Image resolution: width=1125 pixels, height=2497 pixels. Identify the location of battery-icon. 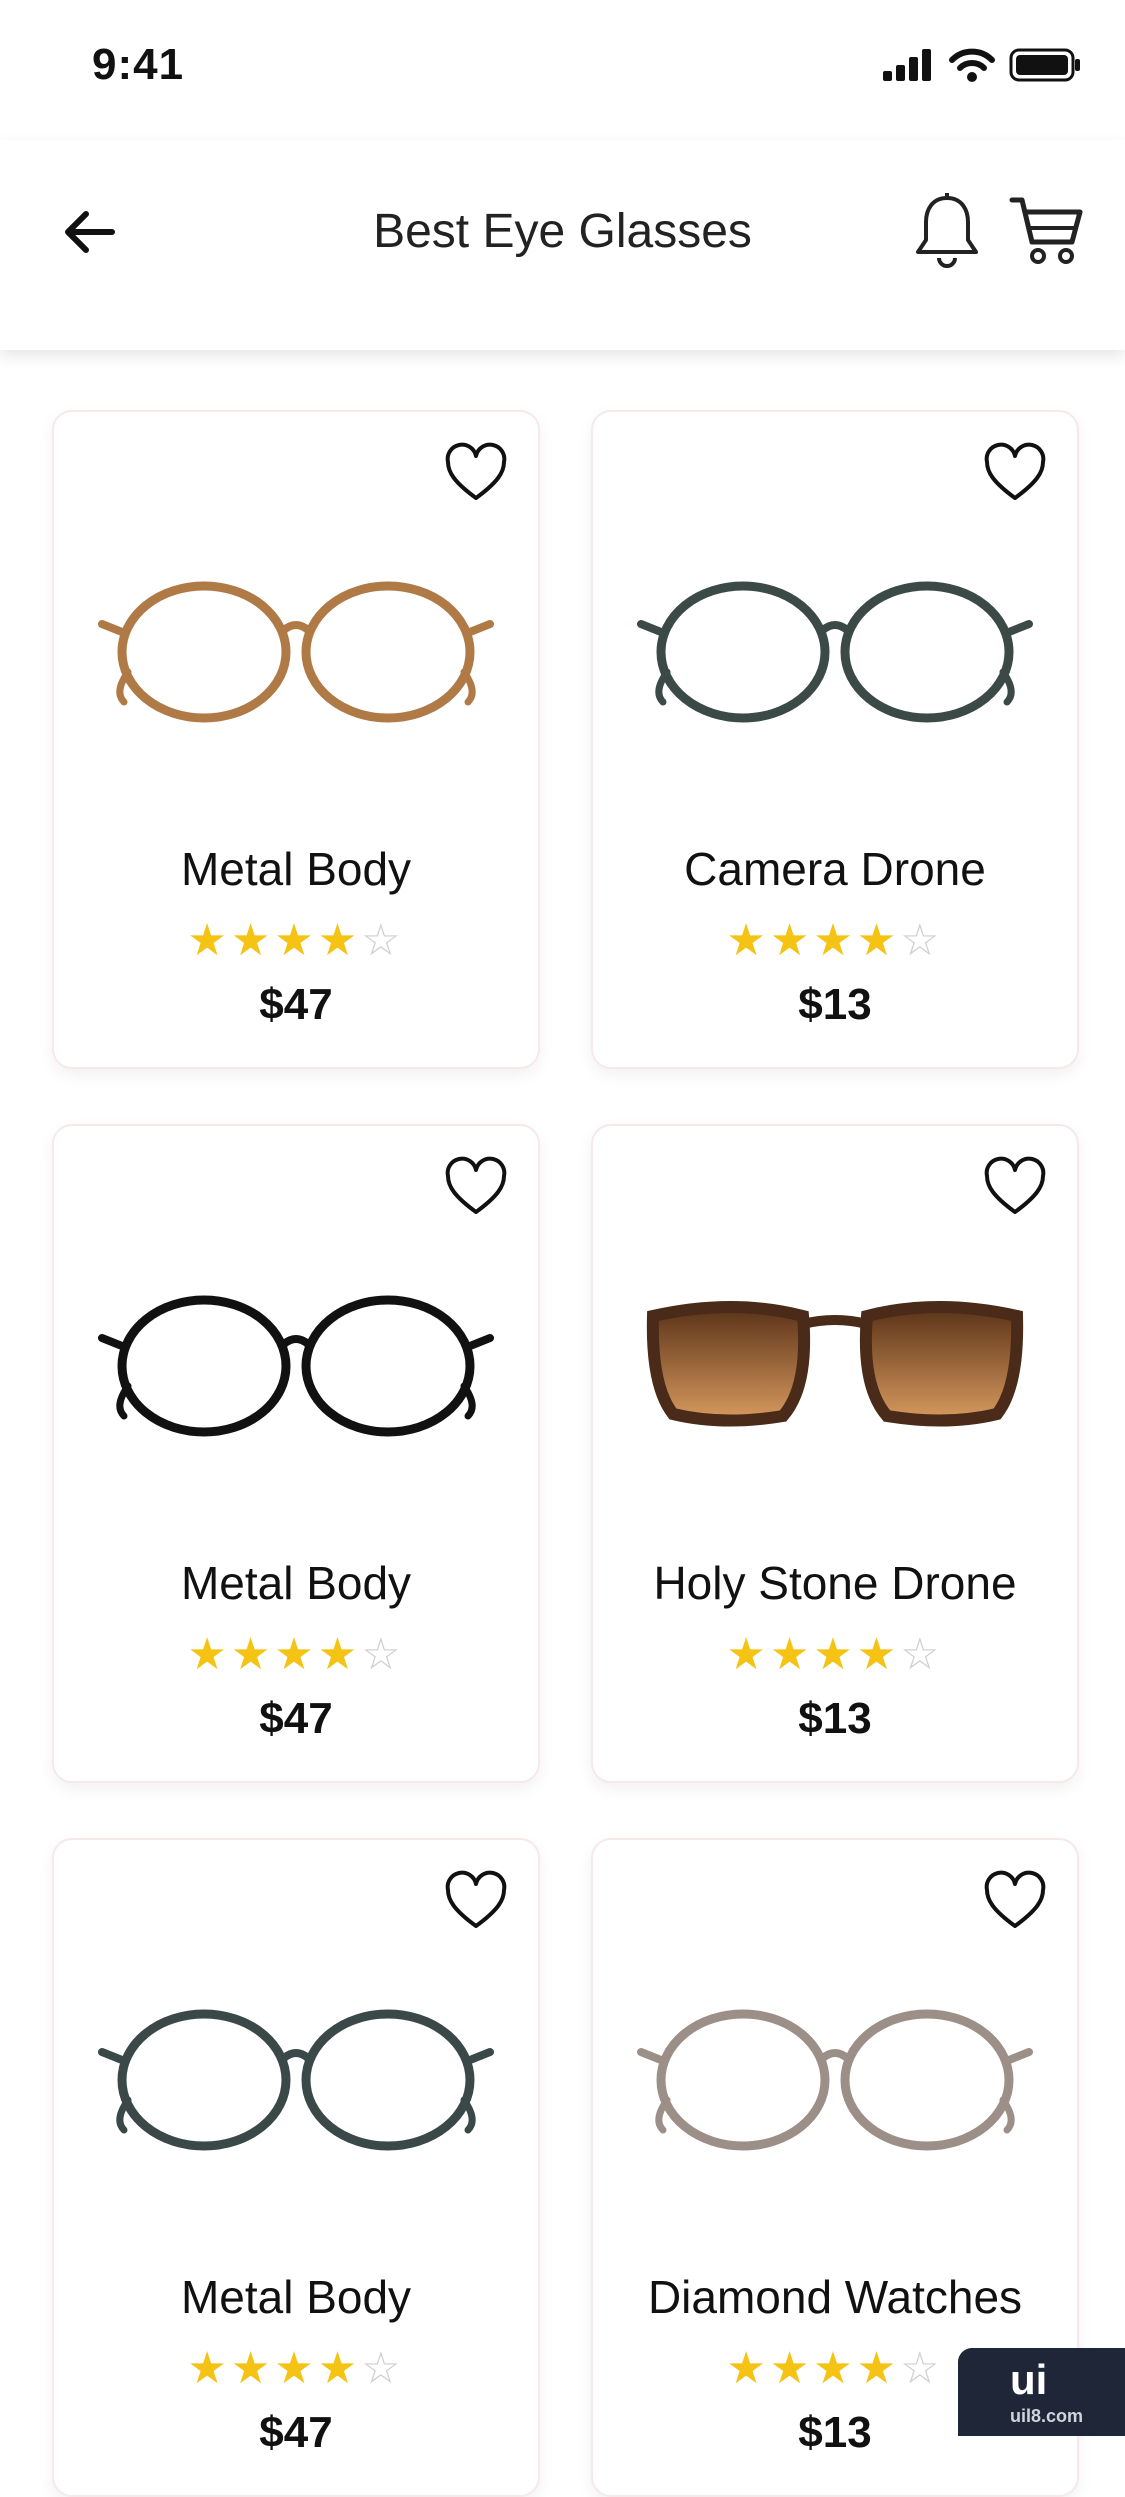
(1044, 65).